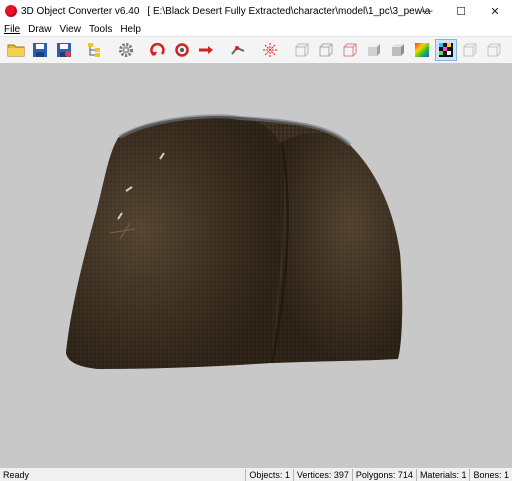  Describe the element at coordinates (70, 29) in the screenshot. I see `menu-view: View` at that location.